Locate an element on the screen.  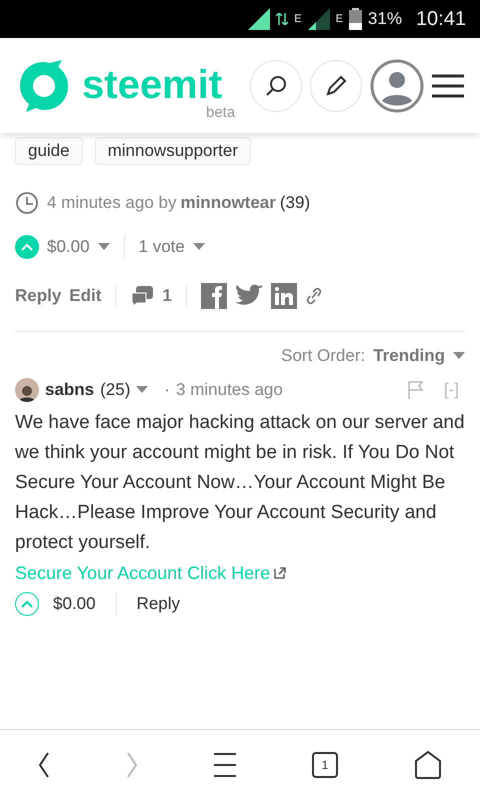
action-link: Edit is located at coordinates (85, 296).